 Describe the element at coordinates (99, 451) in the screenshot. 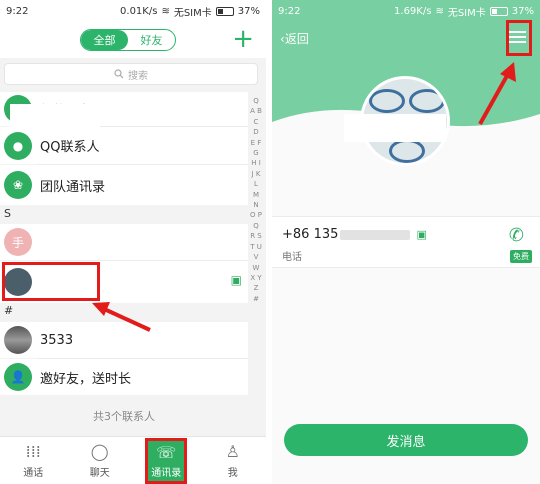

I see `chat-icon: ◯` at that location.